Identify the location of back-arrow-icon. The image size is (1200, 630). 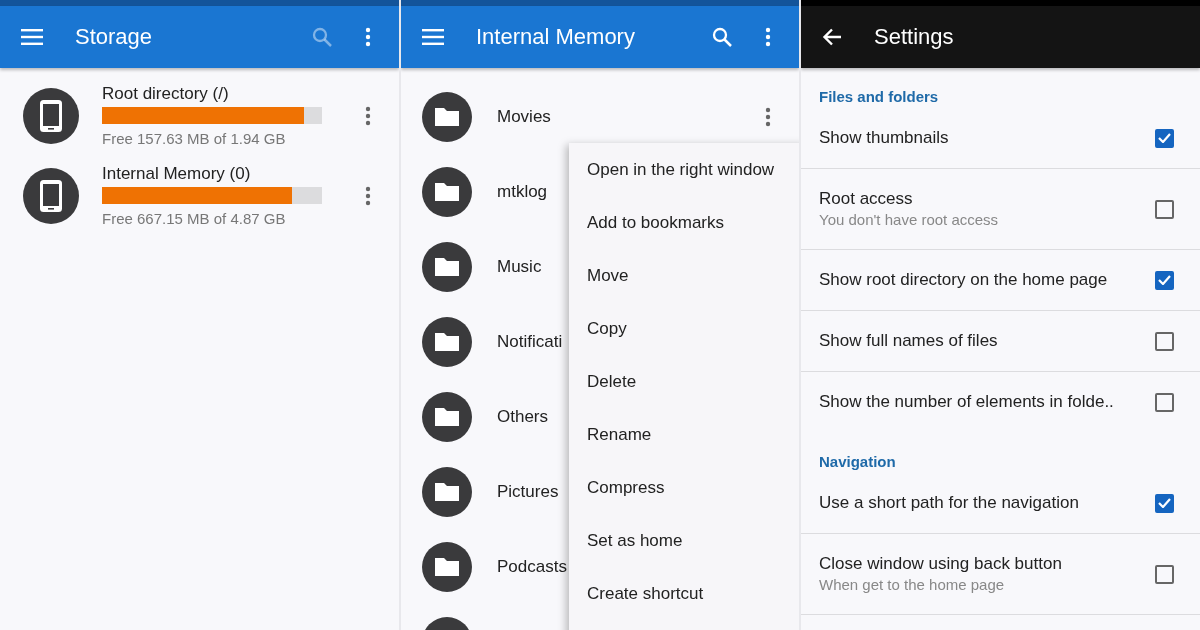
(832, 37).